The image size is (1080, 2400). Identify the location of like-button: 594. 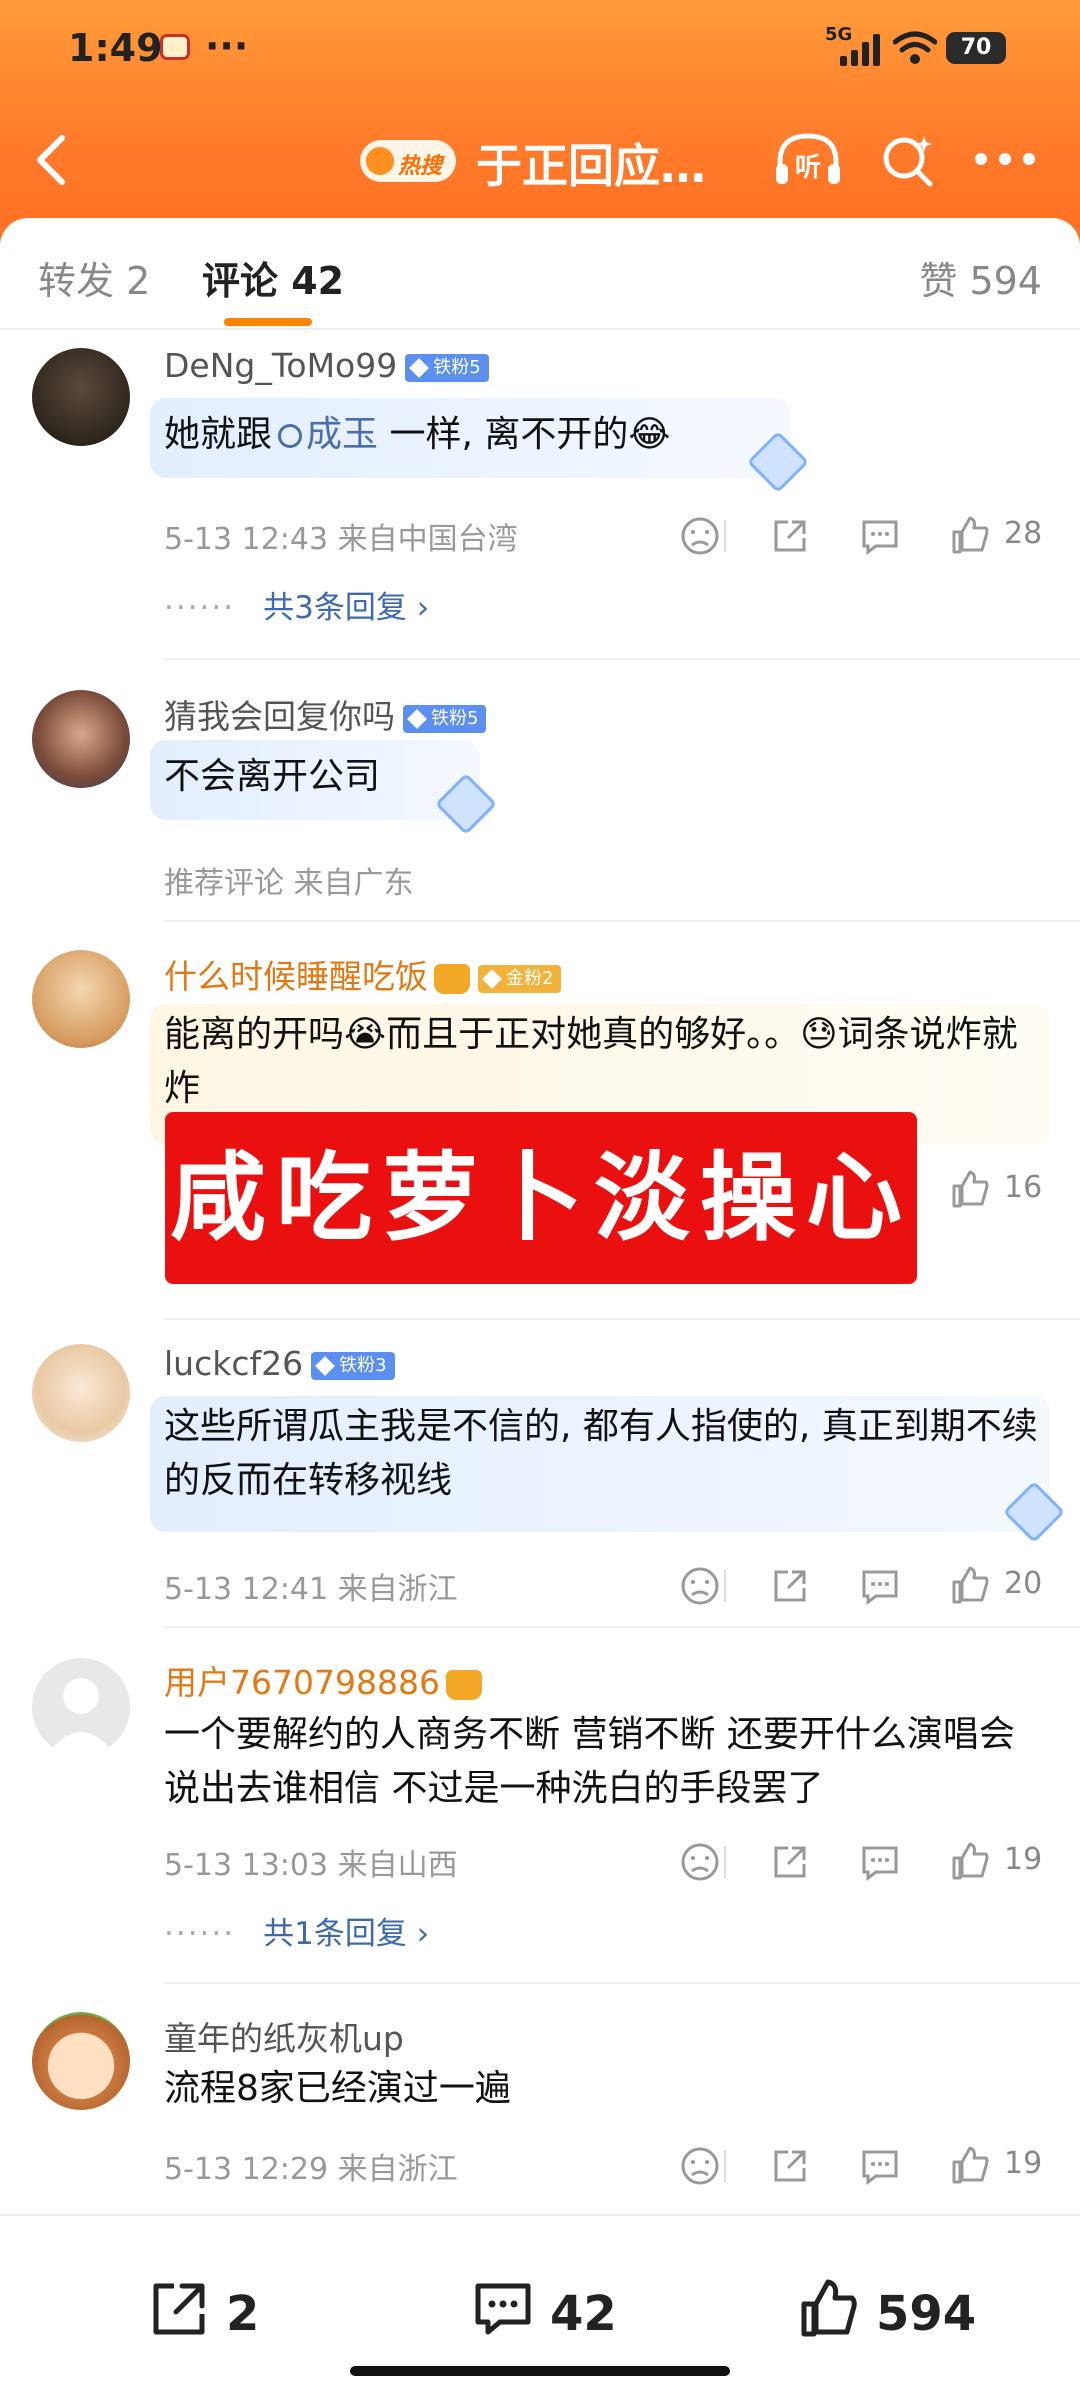
(906, 2311).